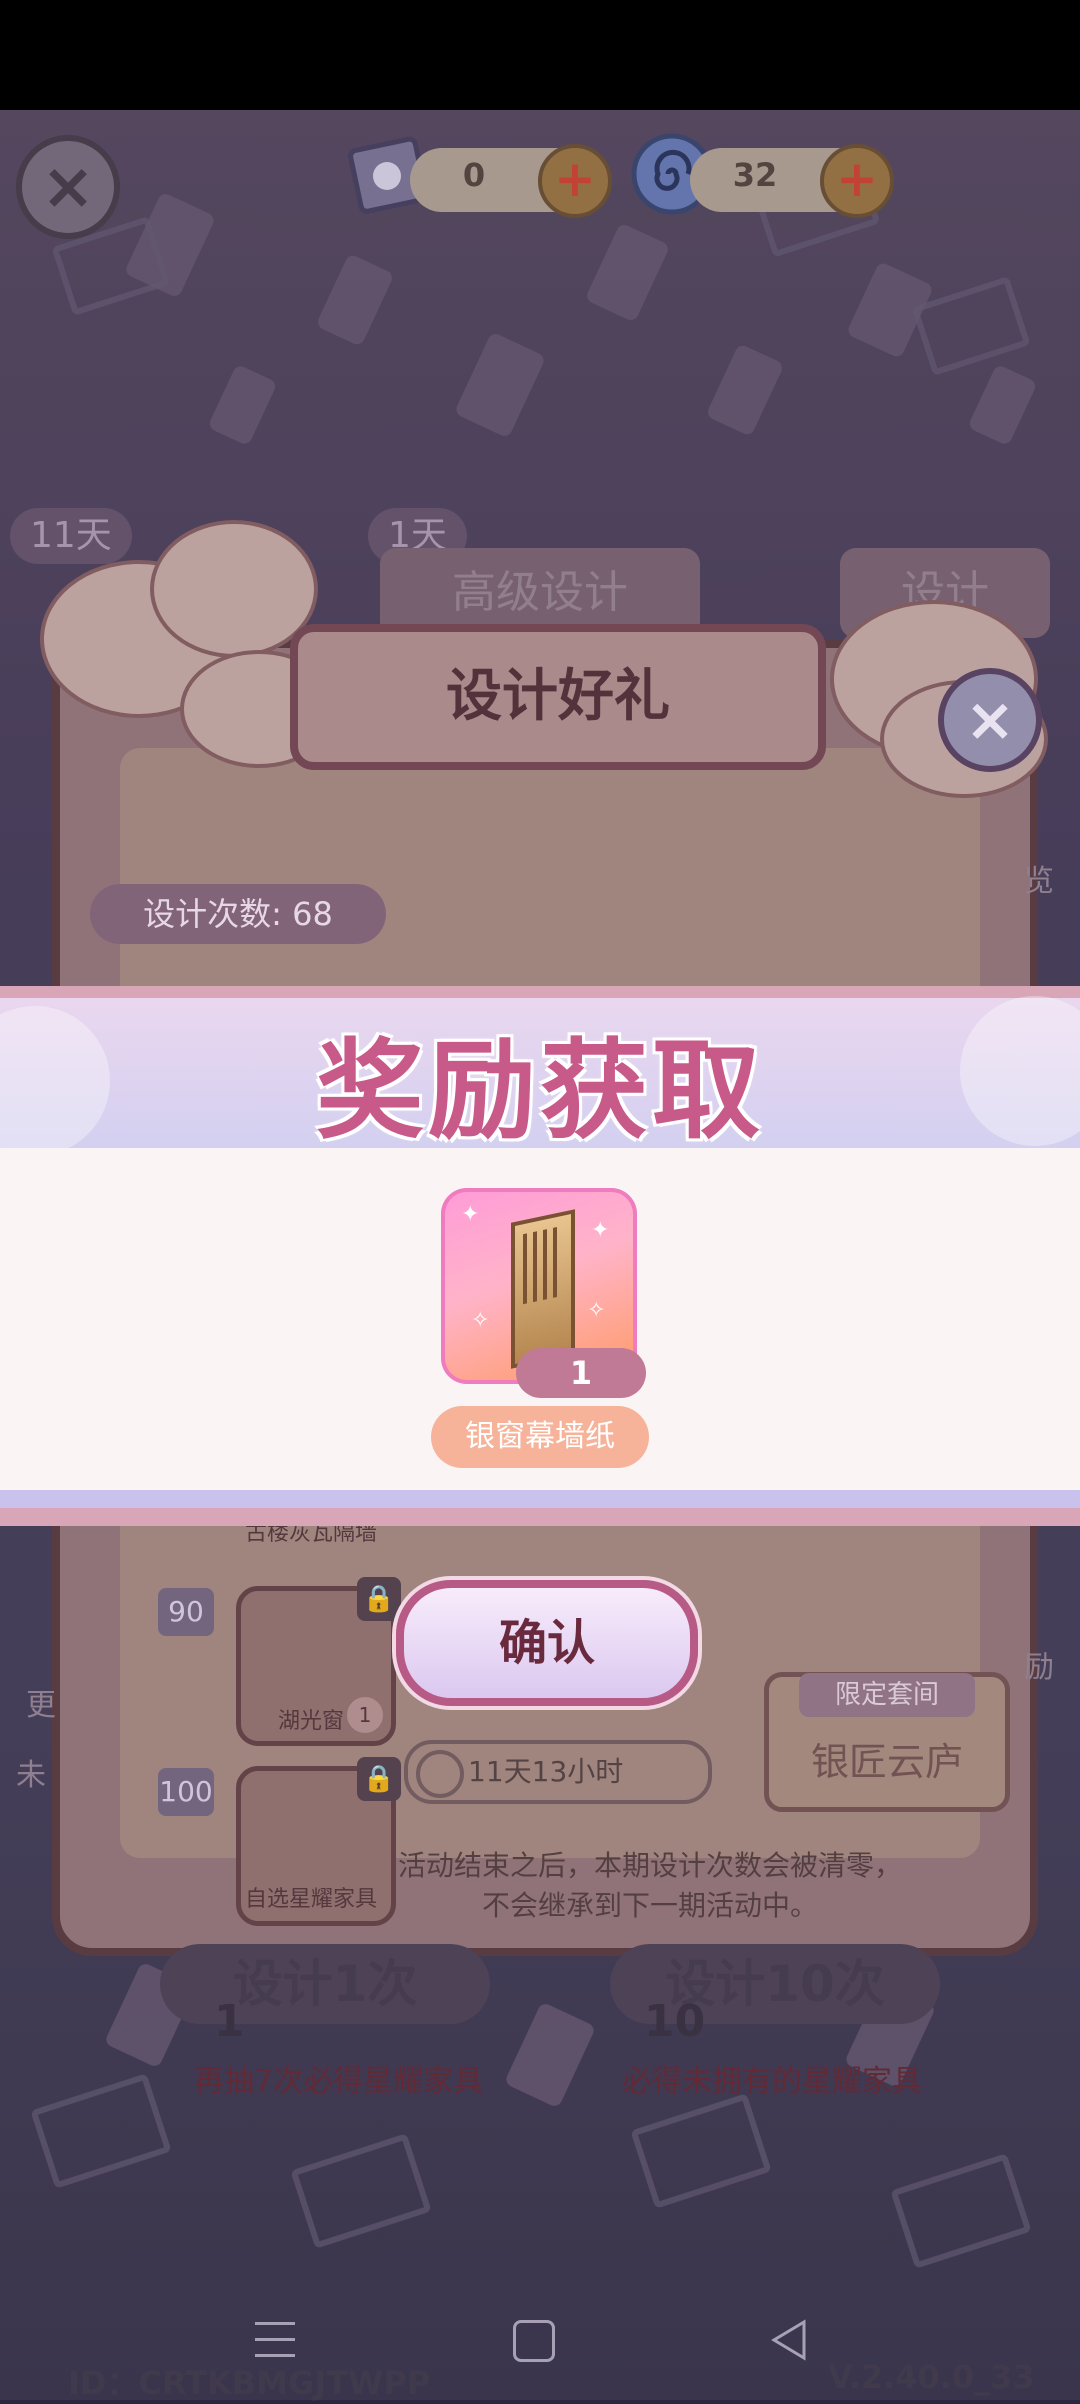 The image size is (1080, 2404). I want to click on reward-banner-header: 奖励获取, so click(540, 1071).